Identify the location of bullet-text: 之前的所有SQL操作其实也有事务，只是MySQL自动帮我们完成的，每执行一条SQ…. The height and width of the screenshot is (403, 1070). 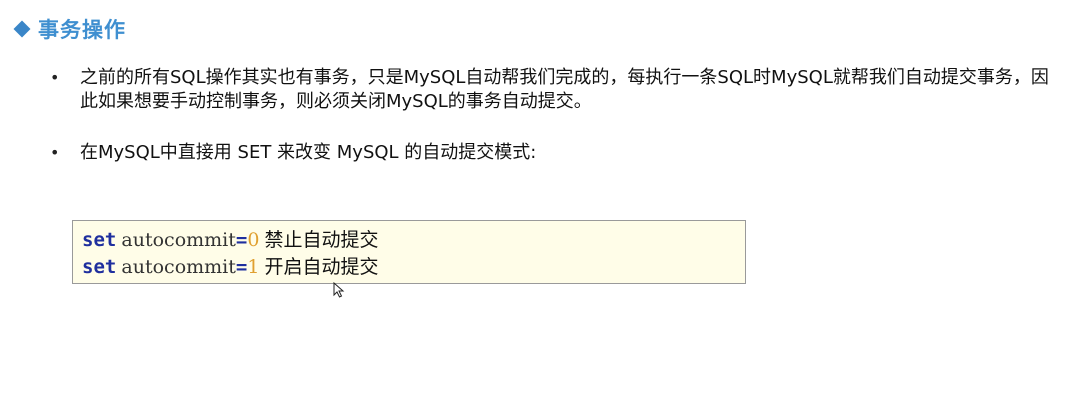
(564, 89).